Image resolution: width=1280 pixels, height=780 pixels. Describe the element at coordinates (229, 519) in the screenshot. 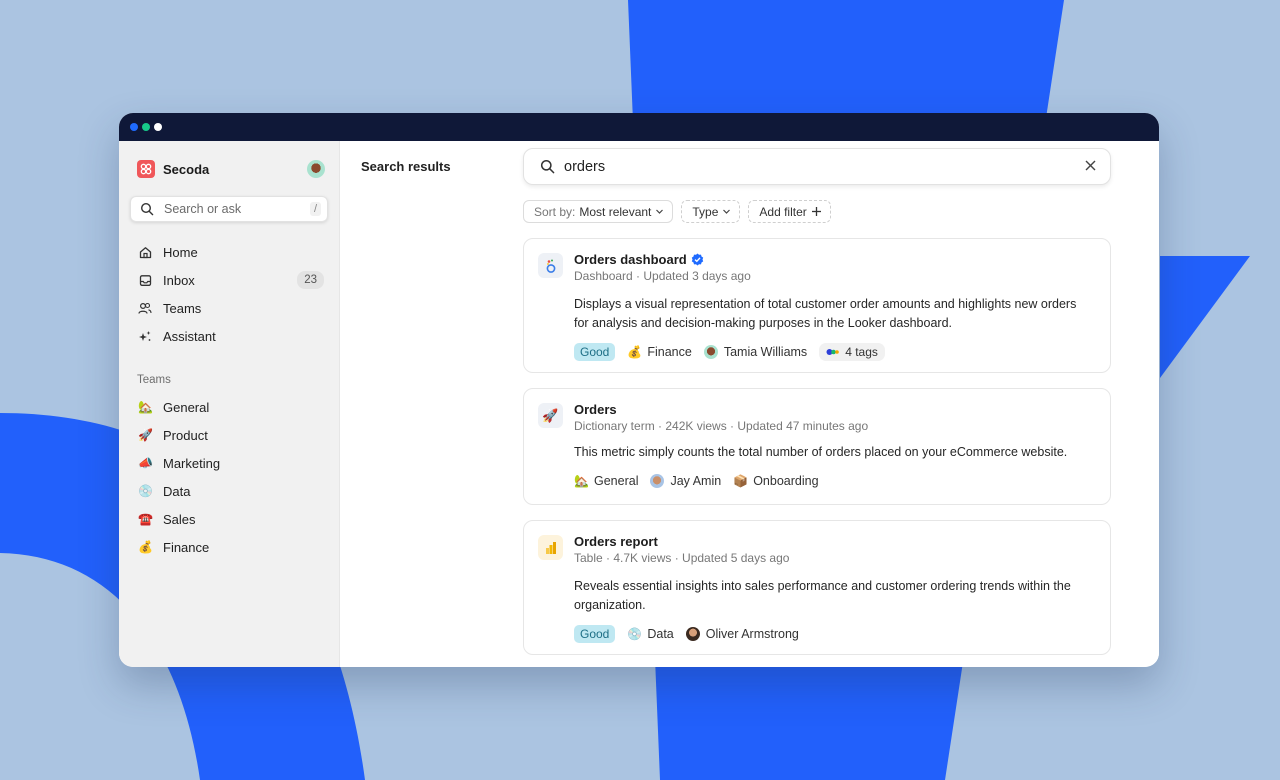

I see `sidebar-team-sales: ☎️ Sales` at that location.